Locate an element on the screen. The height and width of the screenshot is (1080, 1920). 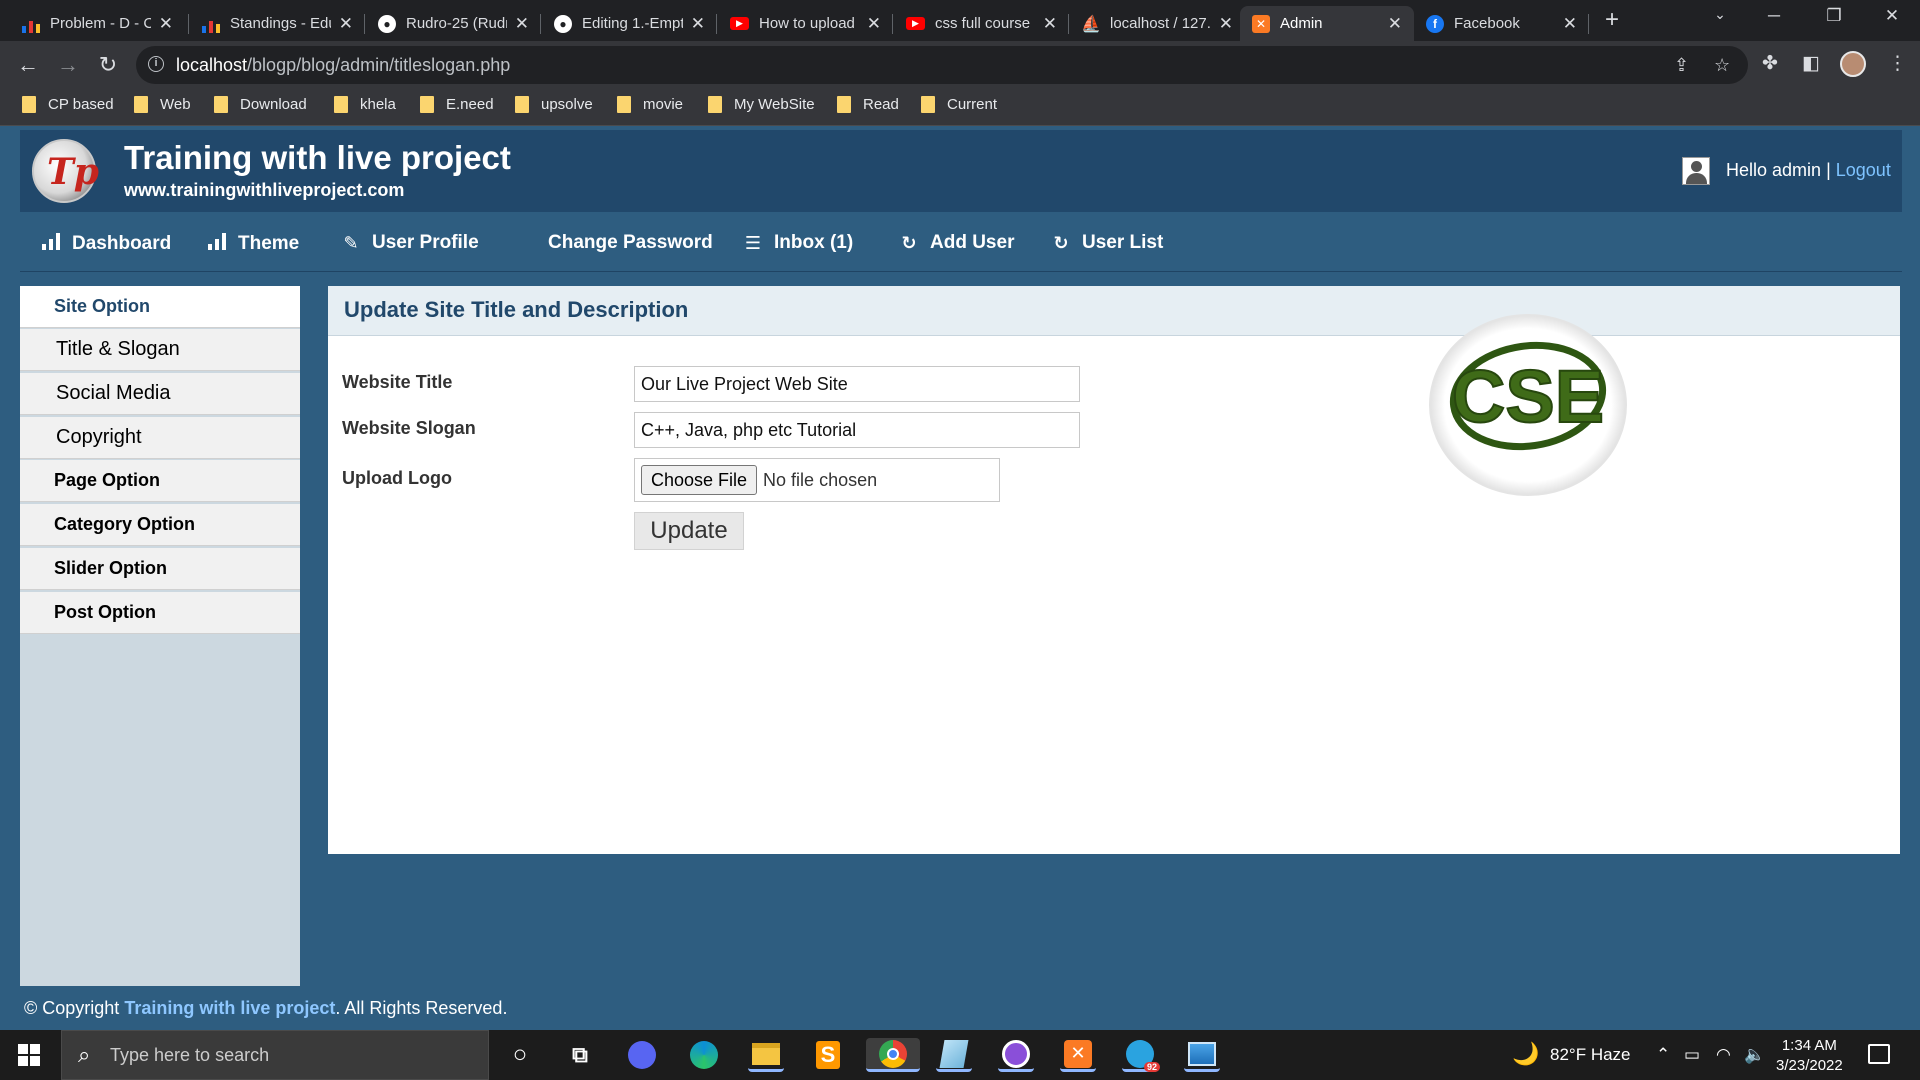
weather-moon-icon: 🌙 is located at coordinates (1525, 1054).